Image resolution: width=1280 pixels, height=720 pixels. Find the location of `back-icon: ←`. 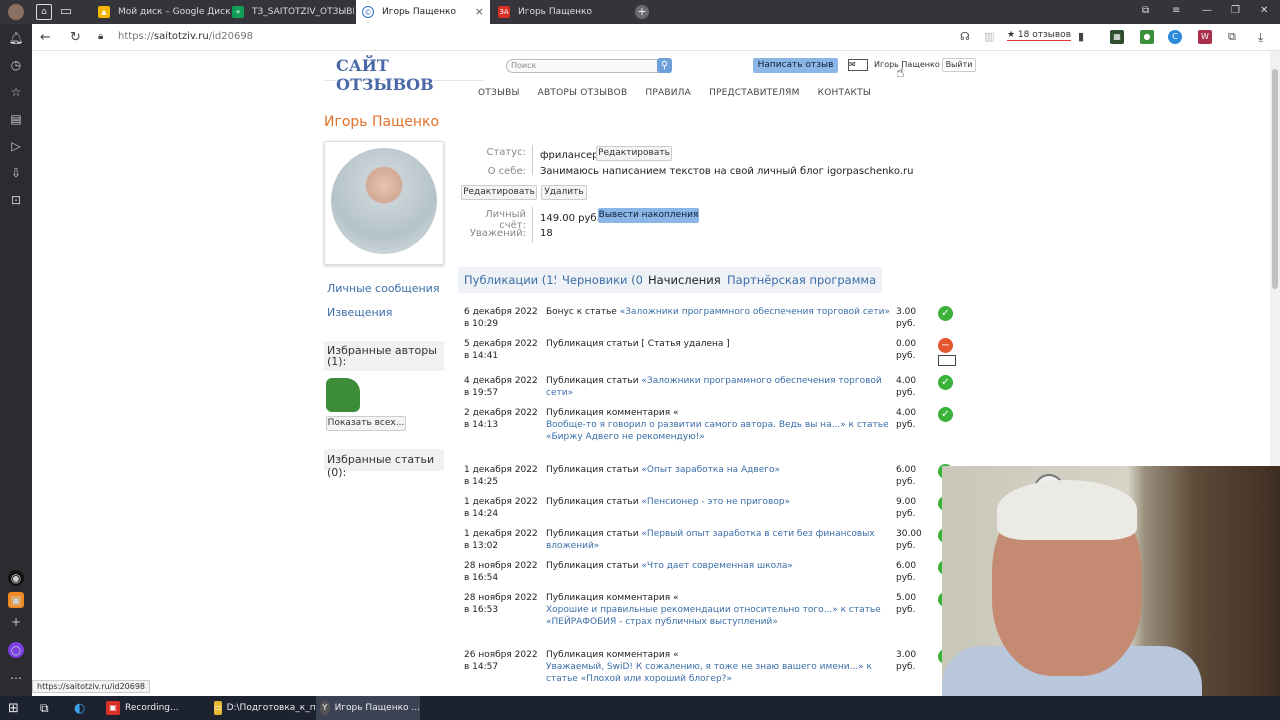

back-icon: ← is located at coordinates (45, 37).